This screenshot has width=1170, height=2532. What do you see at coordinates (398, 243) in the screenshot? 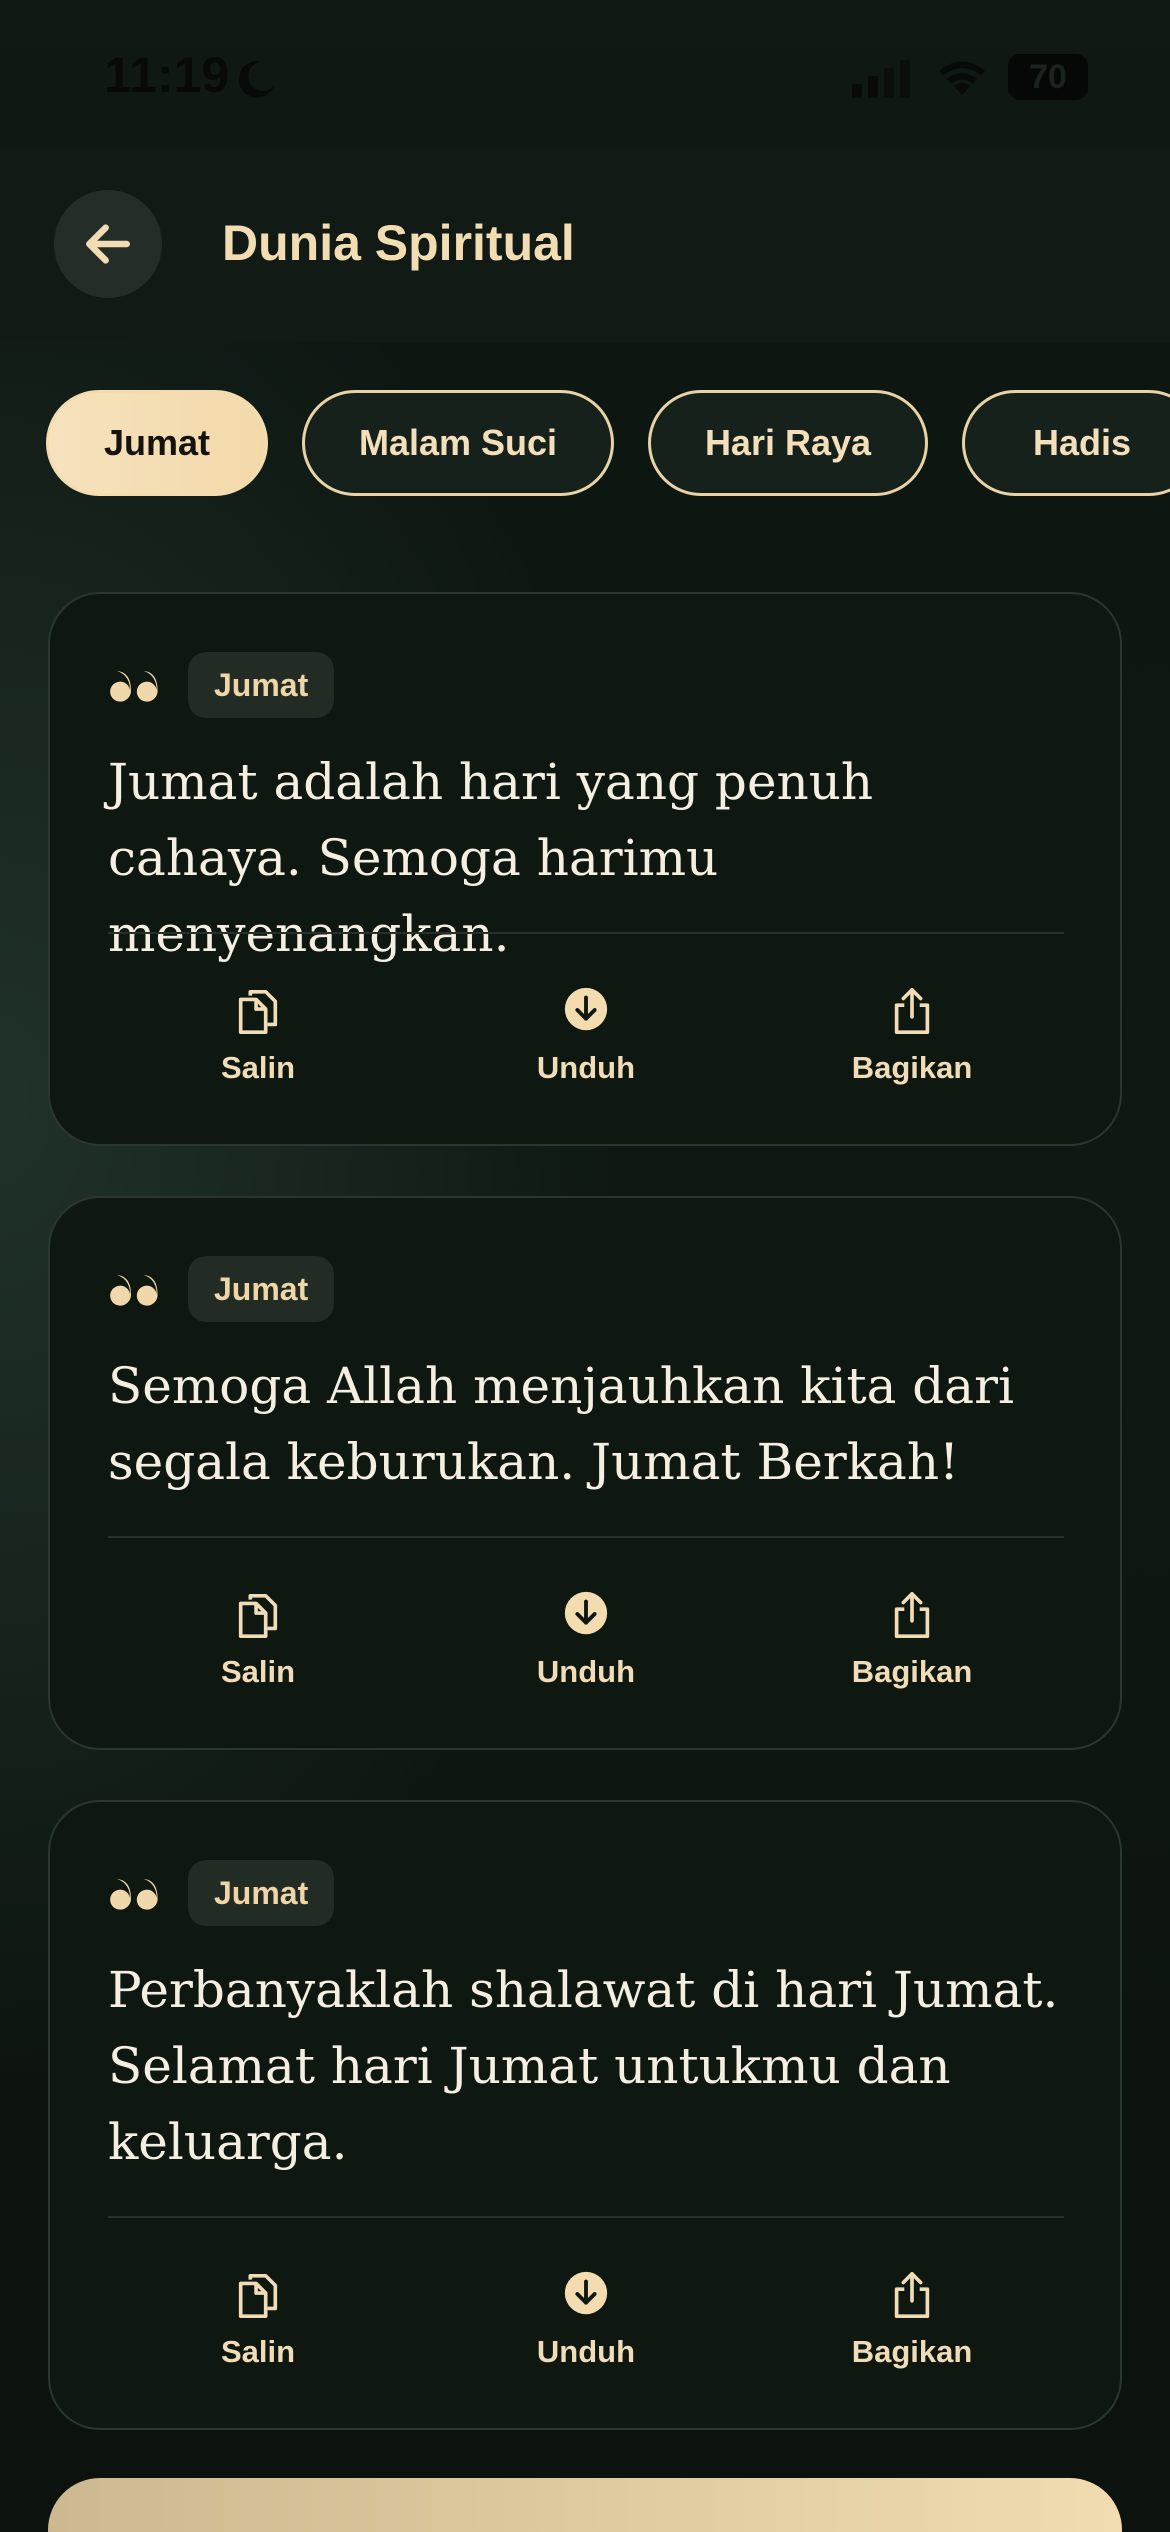
I see `page-title: Dunia Spiritual` at bounding box center [398, 243].